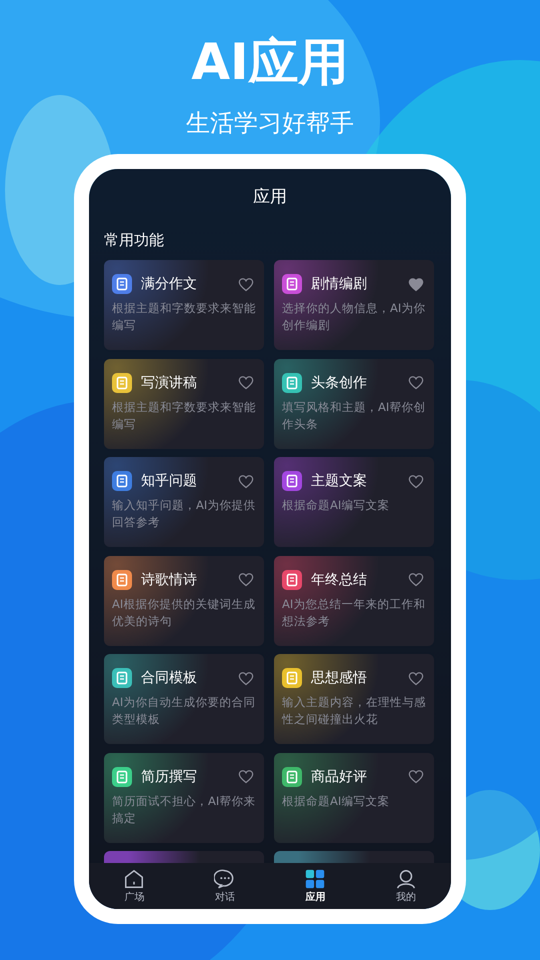 This screenshot has height=960, width=540. I want to click on app-description: AI为您总结一年来的工作和想法参考, so click(354, 613).